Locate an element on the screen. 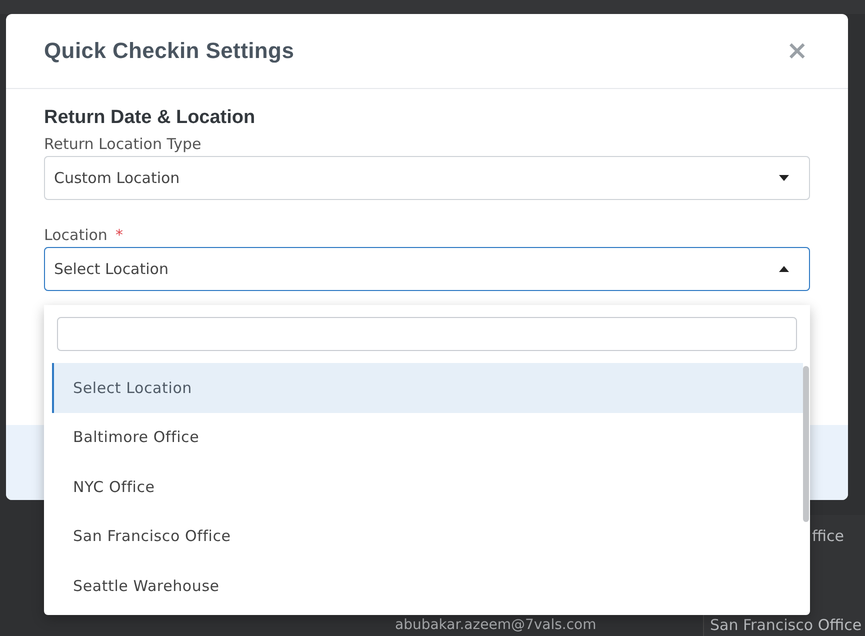  dropdown-option: San Francisco Office is located at coordinates (427, 536).